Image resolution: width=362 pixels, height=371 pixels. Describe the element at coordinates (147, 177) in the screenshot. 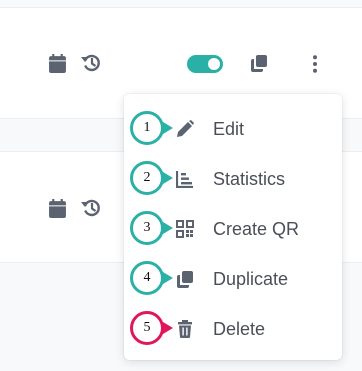

I see `callout-number: 2` at that location.